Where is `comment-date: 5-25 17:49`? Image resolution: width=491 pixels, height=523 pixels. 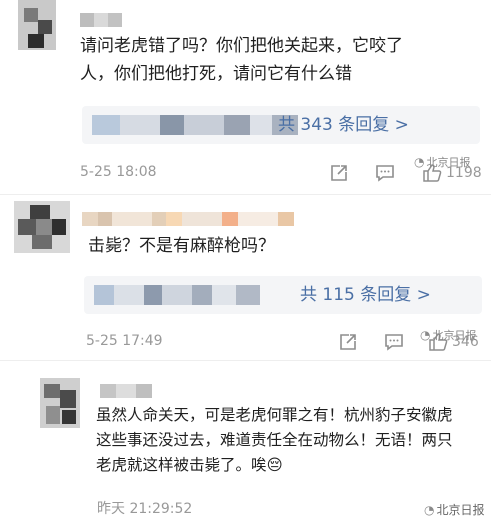 comment-date: 5-25 17:49 is located at coordinates (124, 341).